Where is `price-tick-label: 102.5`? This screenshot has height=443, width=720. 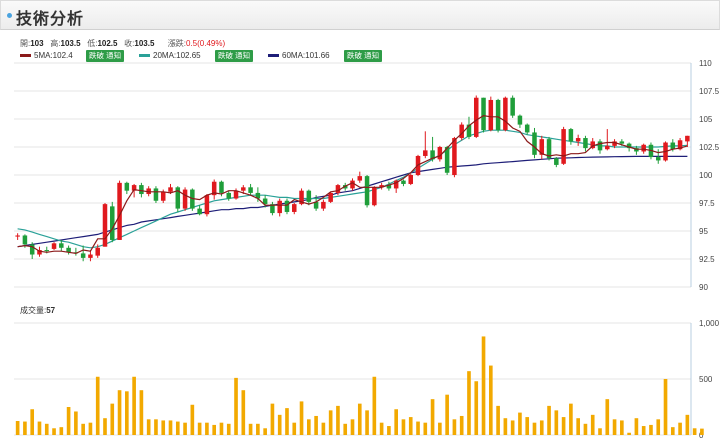
price-tick-label: 102.5 is located at coordinates (709, 147).